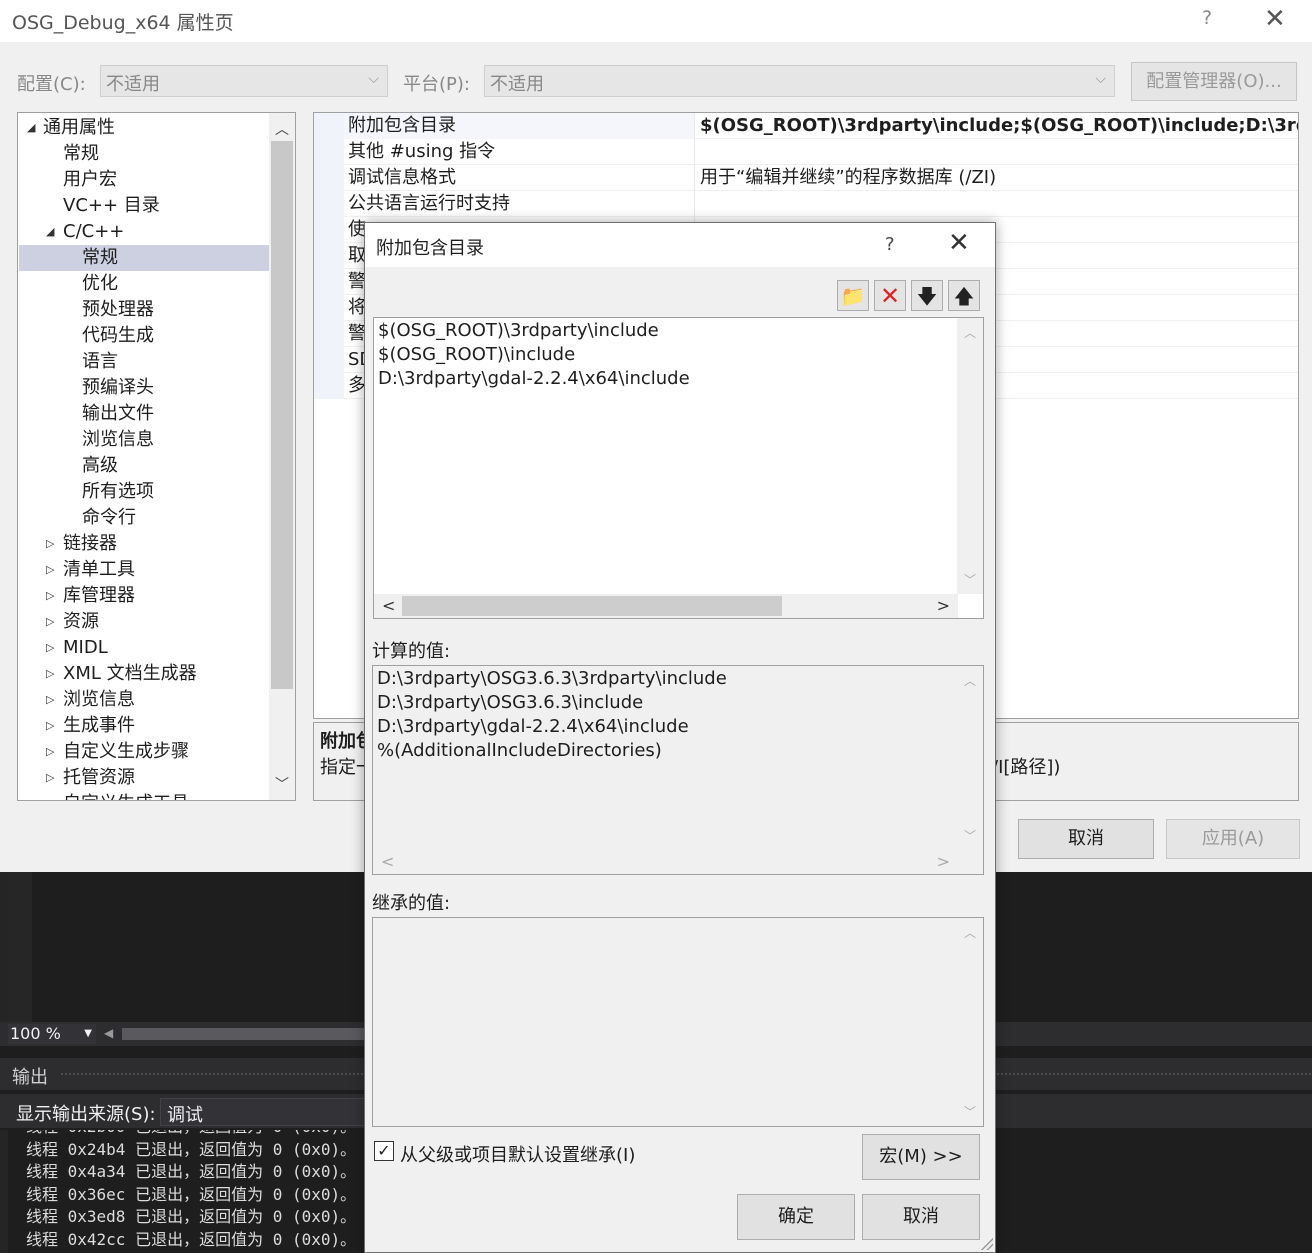 This screenshot has width=1312, height=1253. I want to click on resize-grip-icon, so click(987, 1244).